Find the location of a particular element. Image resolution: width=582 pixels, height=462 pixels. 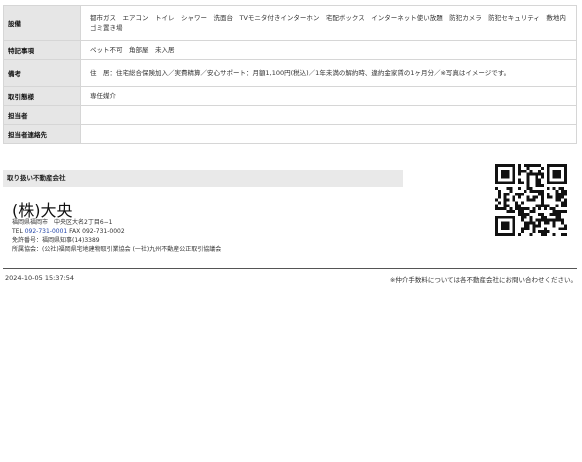

company-address: 福岡県福岡市 中央区大名2丁目6−1 is located at coordinates (62, 222).